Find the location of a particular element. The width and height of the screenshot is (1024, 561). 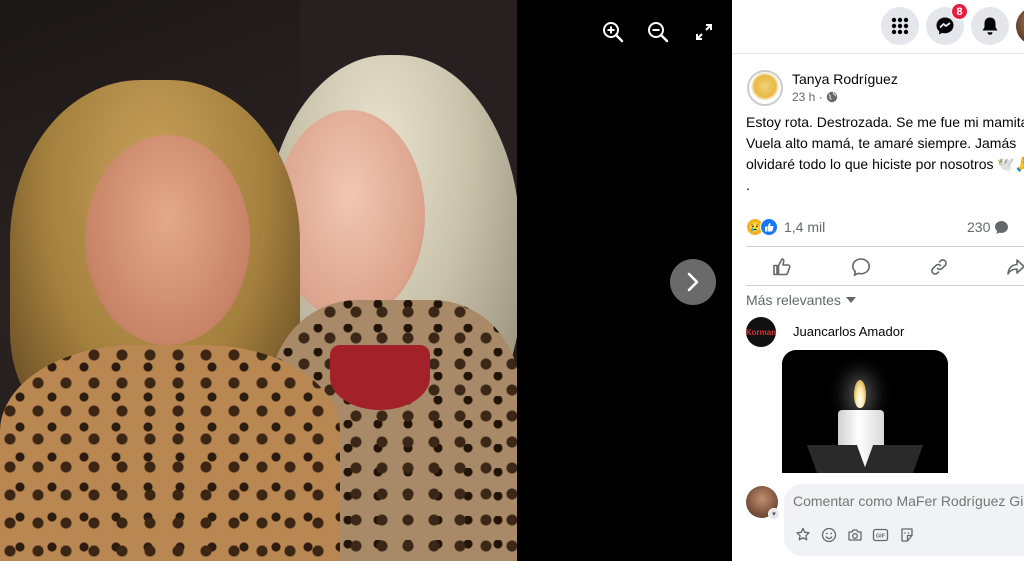

next-photo-button is located at coordinates (693, 282).